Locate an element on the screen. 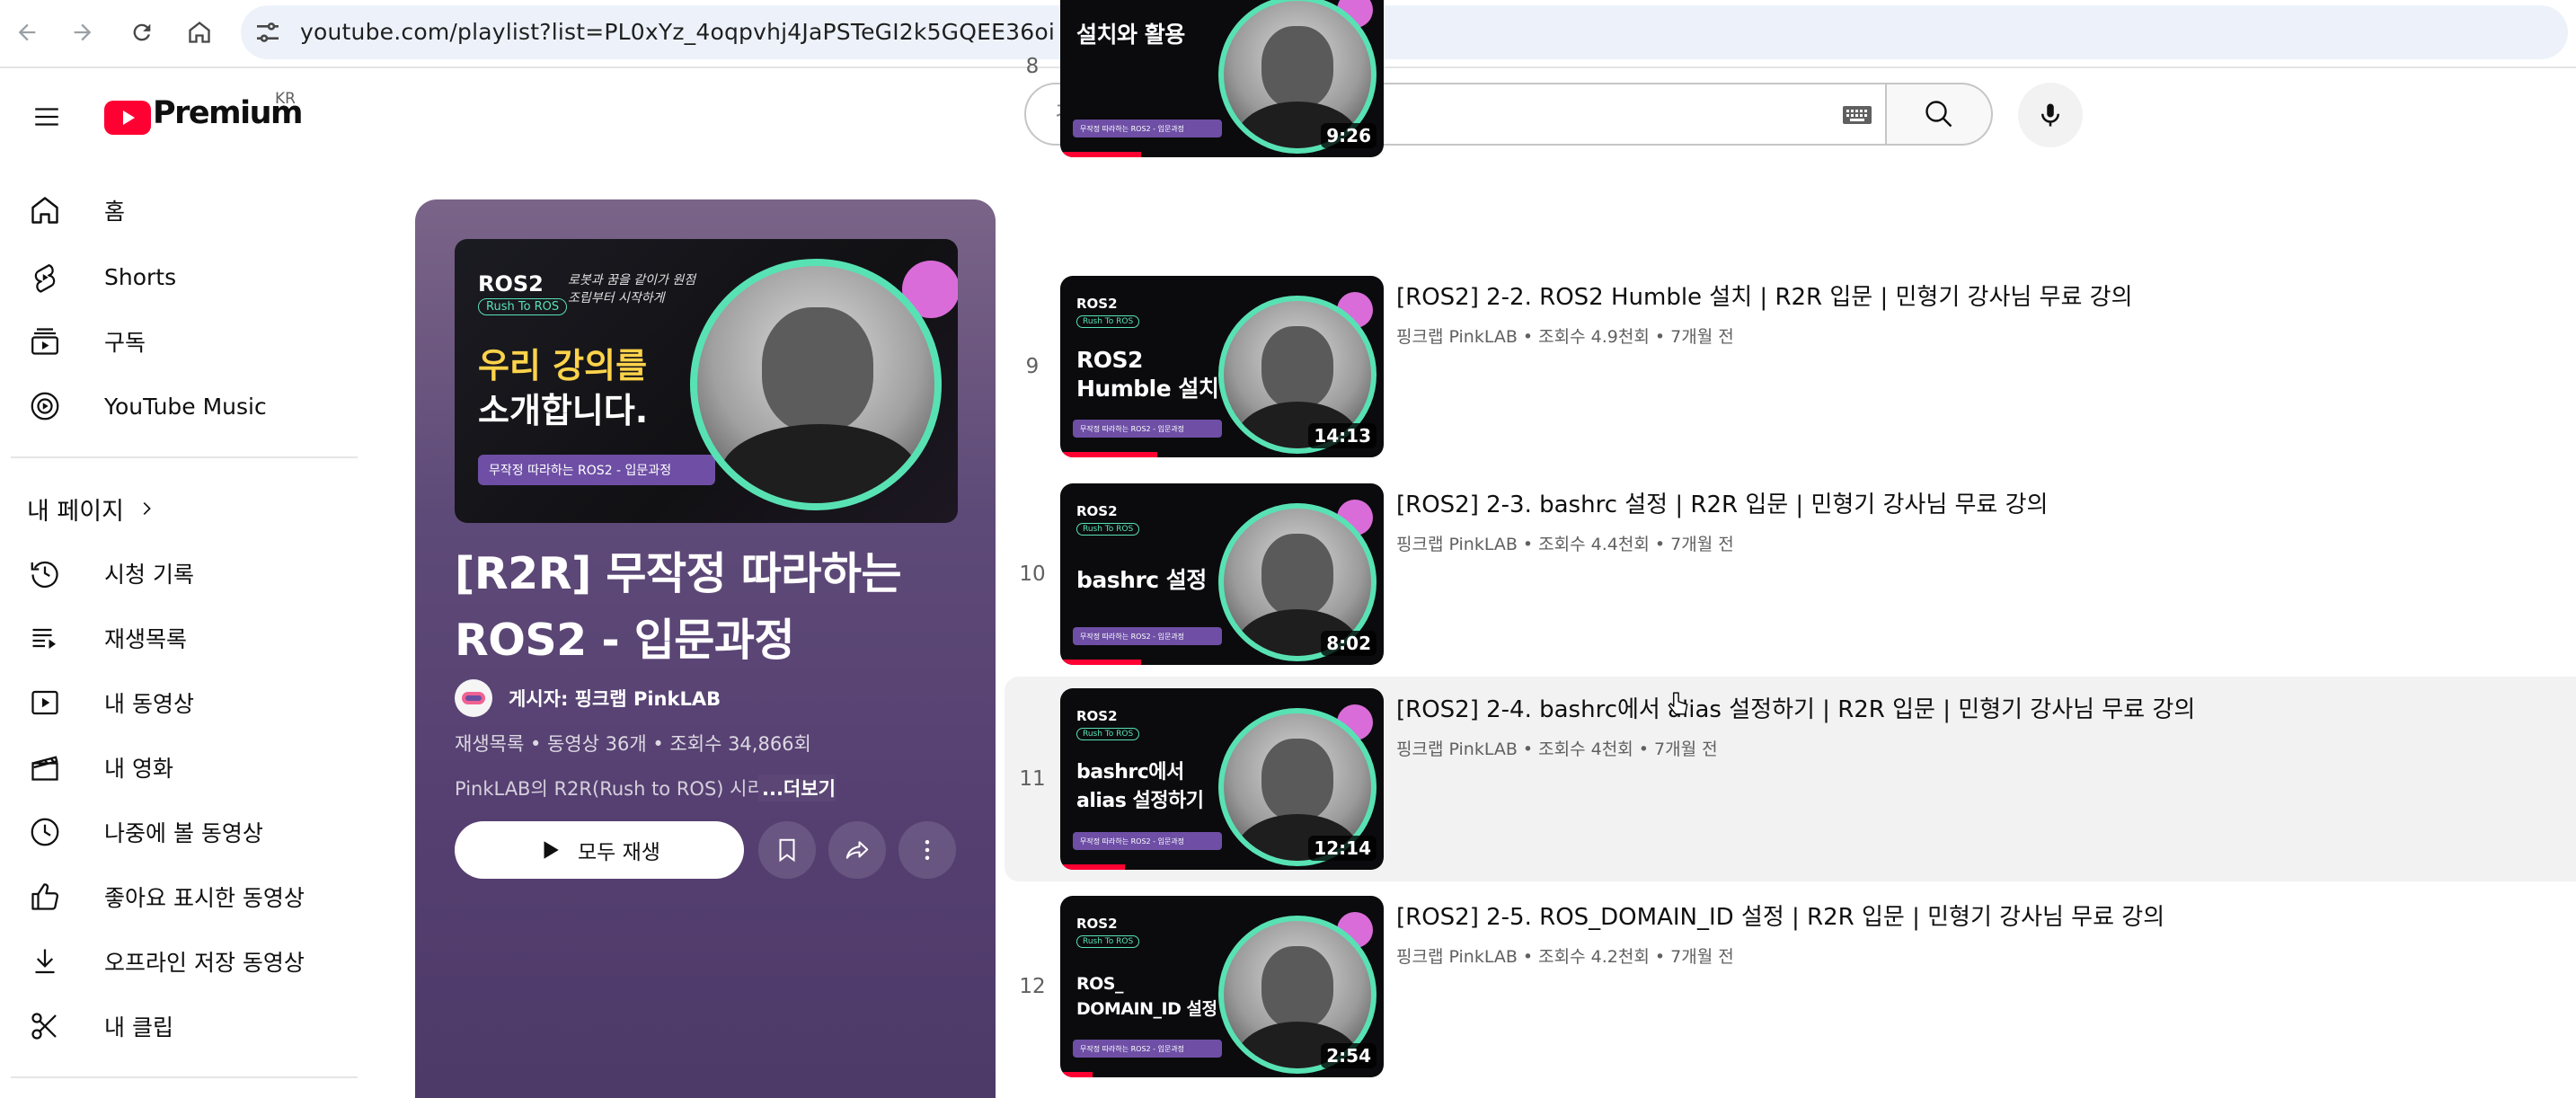 This screenshot has height=1098, width=2576. more-vert-icon is located at coordinates (928, 850).